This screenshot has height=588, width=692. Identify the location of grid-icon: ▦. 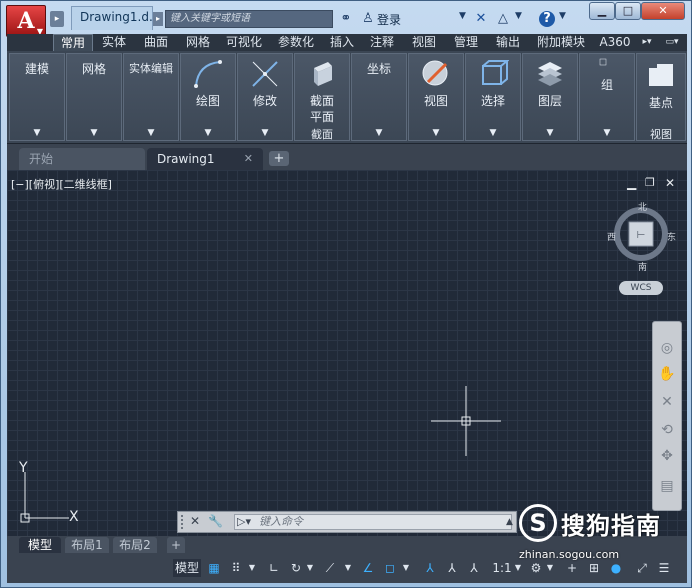
(214, 568).